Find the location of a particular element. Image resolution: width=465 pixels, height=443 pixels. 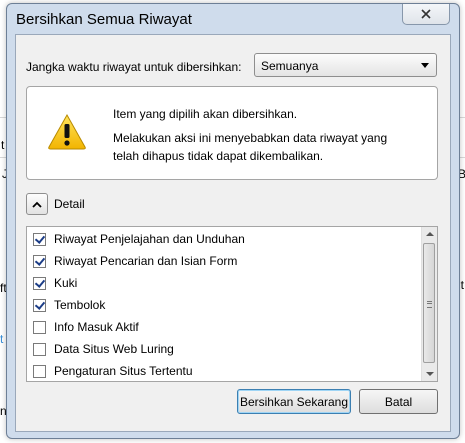

list-item: Tembolok is located at coordinates (69, 305).